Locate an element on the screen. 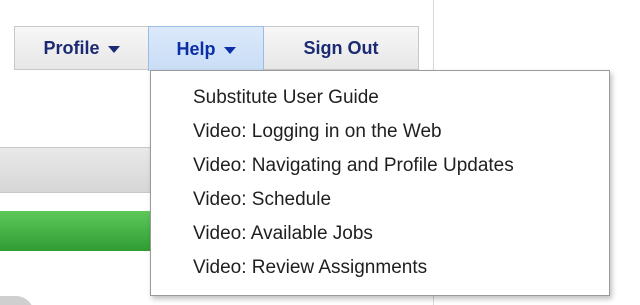 The image size is (640, 305). help-menu-label: Help is located at coordinates (196, 48).